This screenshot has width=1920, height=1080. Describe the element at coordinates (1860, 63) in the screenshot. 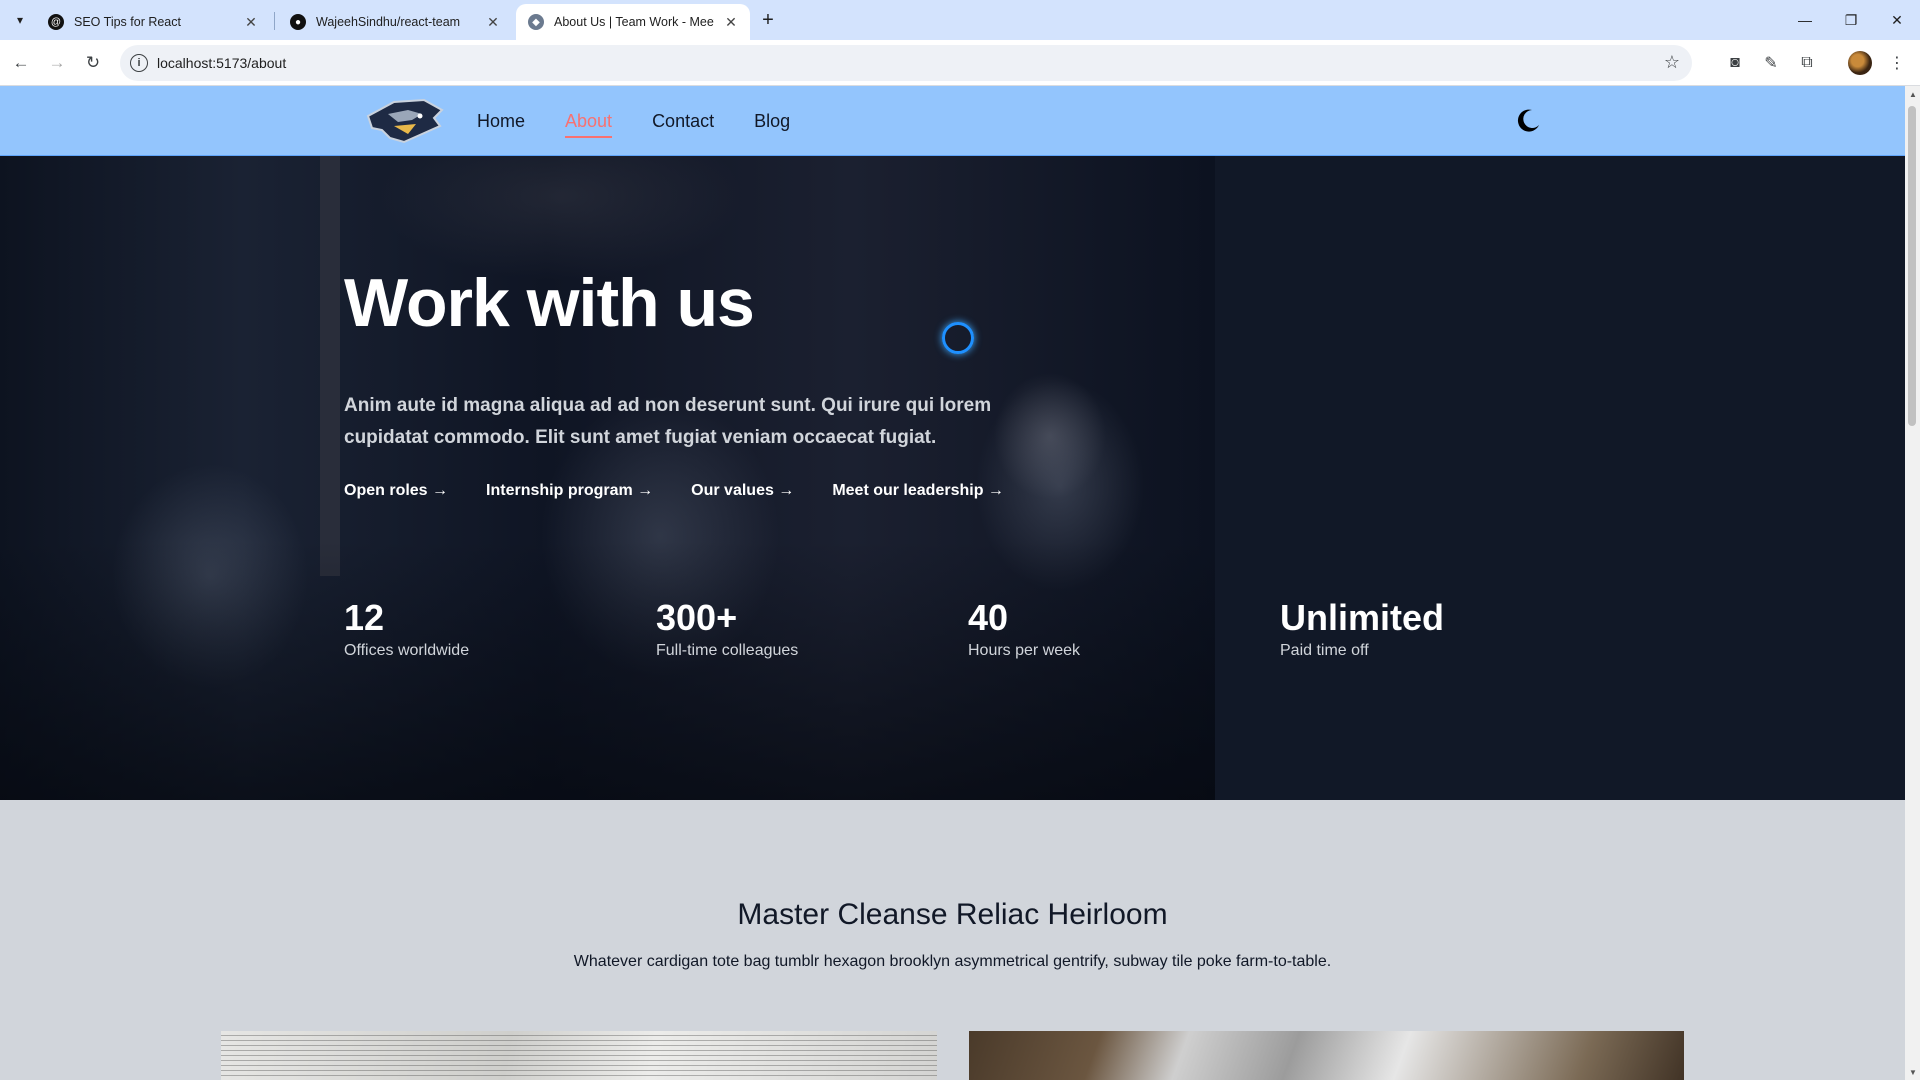

I see `profile-avatar` at that location.